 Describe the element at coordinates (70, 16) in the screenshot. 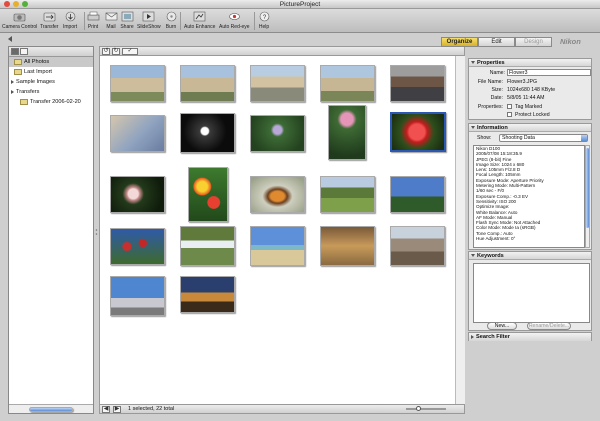

I see `import-icon` at that location.